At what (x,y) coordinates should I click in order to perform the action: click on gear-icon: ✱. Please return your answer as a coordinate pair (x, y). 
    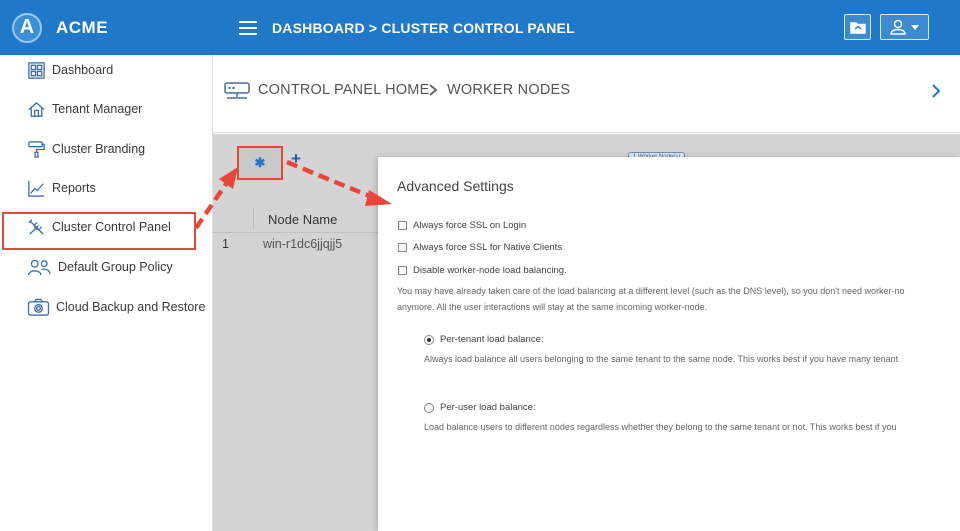
    Looking at the image, I should click on (260, 162).